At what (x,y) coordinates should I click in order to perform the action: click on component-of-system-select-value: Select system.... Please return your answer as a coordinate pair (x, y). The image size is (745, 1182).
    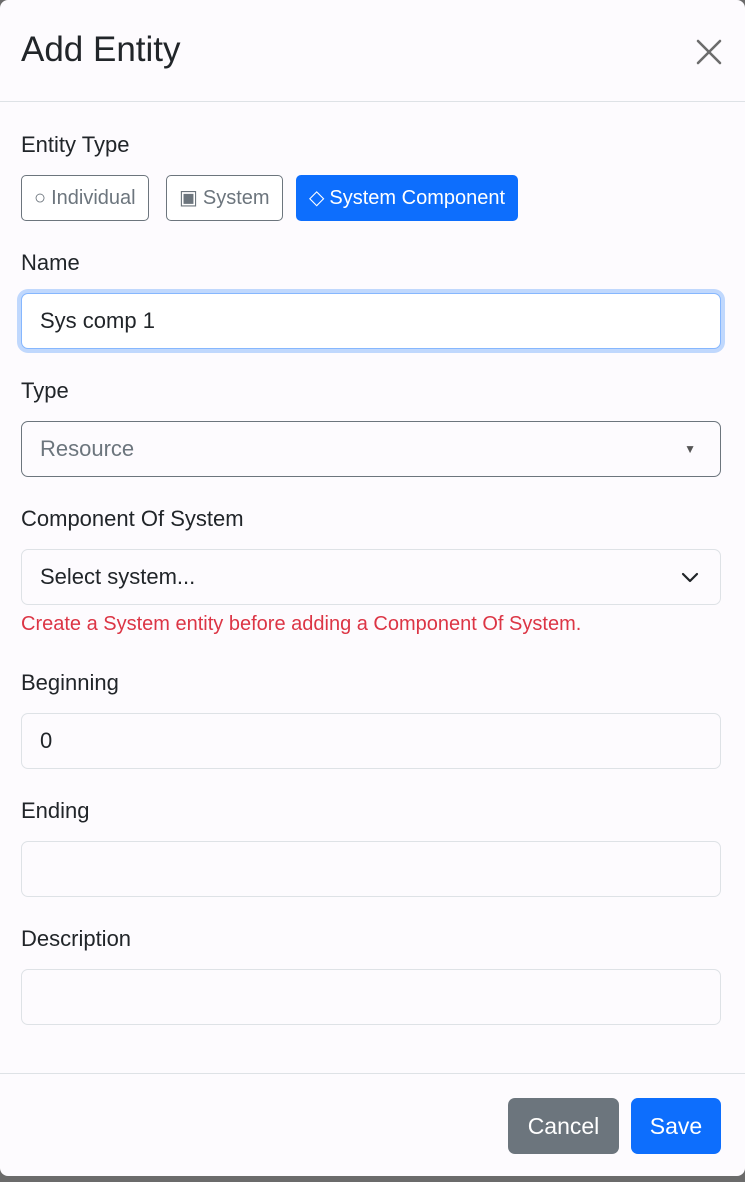
    Looking at the image, I should click on (118, 576).